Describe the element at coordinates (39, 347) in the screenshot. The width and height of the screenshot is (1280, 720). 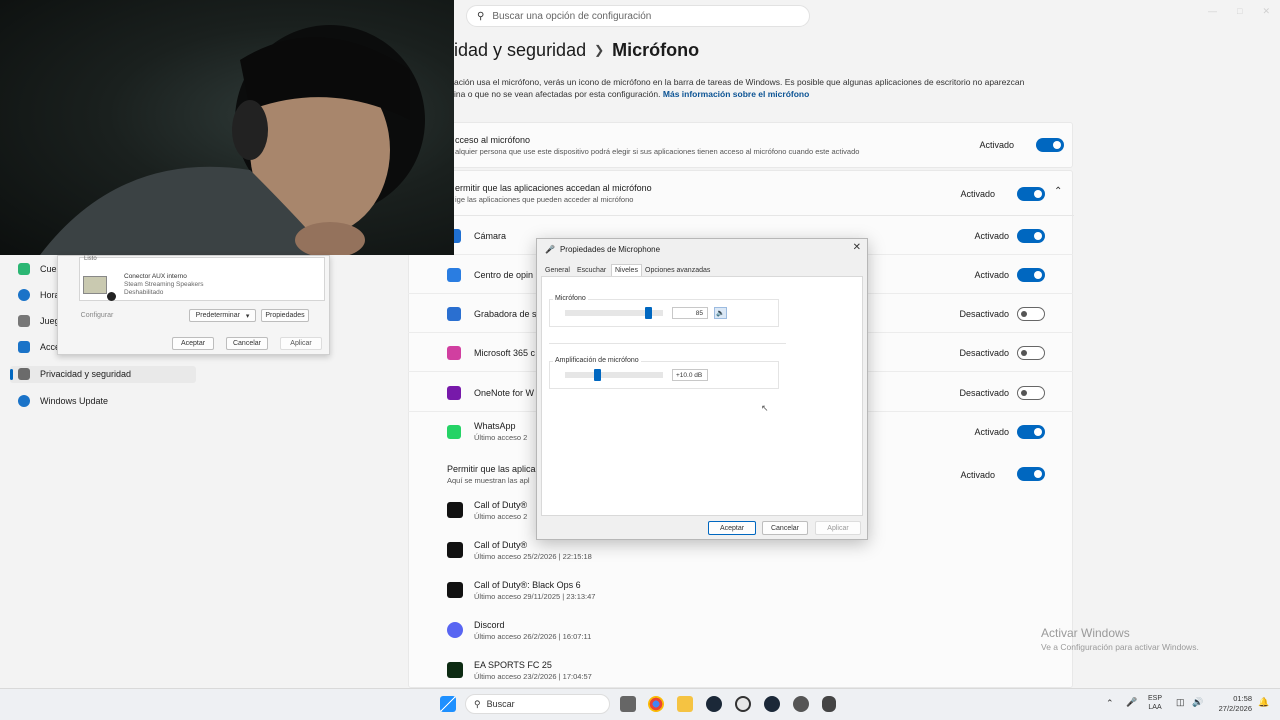
I see `nav-item-accessibility: Acce` at that location.